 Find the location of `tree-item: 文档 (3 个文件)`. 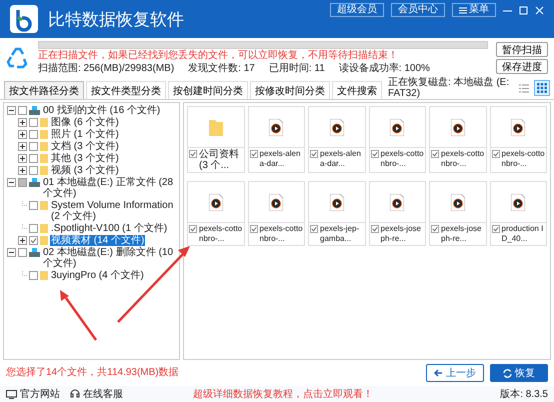

tree-item: 文档 (3 个文件) is located at coordinates (85, 146).